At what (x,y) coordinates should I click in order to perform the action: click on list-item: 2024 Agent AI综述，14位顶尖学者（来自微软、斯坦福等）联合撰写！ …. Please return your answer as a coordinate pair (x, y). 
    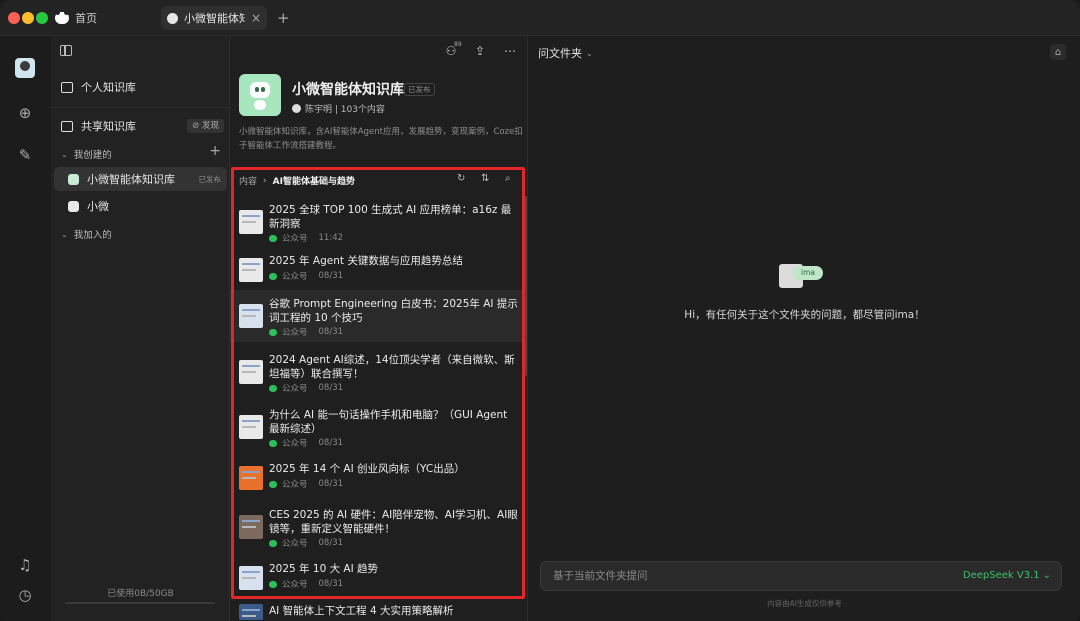
    Looking at the image, I should click on (376, 372).